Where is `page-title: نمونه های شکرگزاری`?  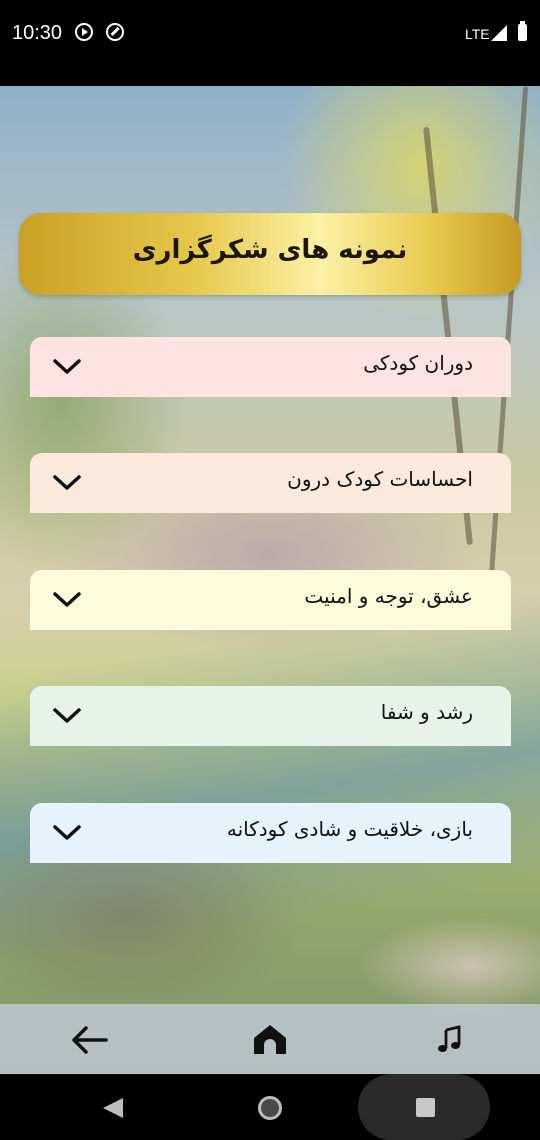 page-title: نمونه های شکرگزاری is located at coordinates (270, 250).